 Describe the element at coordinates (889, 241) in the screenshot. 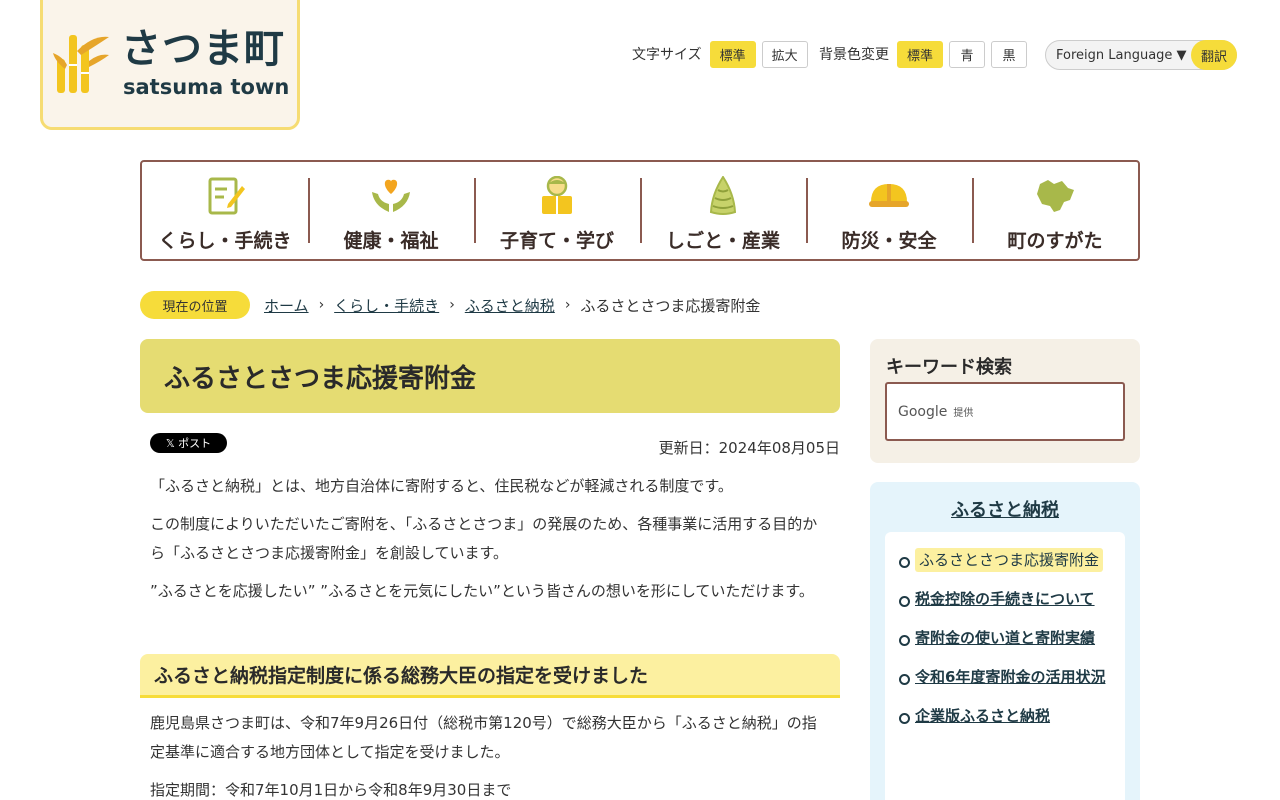

I see `nav-label: 防災・安全` at that location.